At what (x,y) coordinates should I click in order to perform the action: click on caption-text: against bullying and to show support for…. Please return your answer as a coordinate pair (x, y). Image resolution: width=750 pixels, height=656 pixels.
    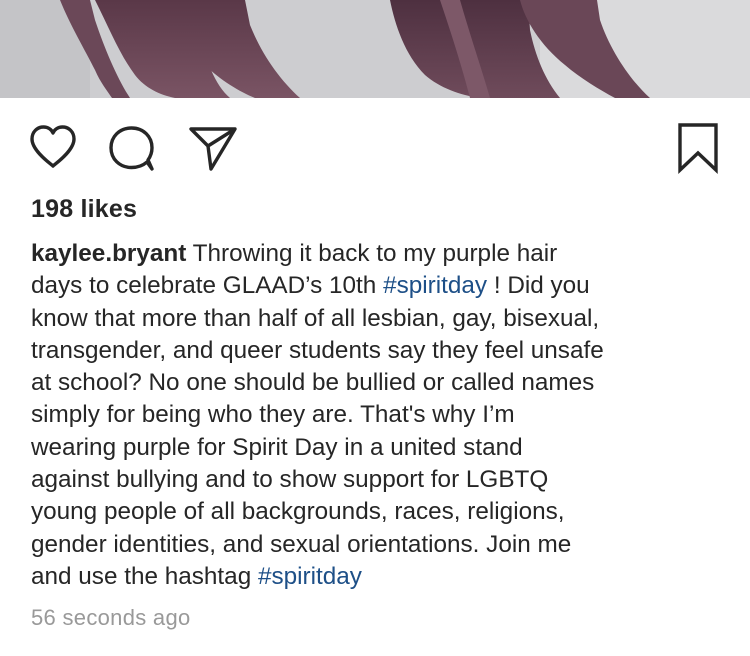
    Looking at the image, I should click on (290, 480).